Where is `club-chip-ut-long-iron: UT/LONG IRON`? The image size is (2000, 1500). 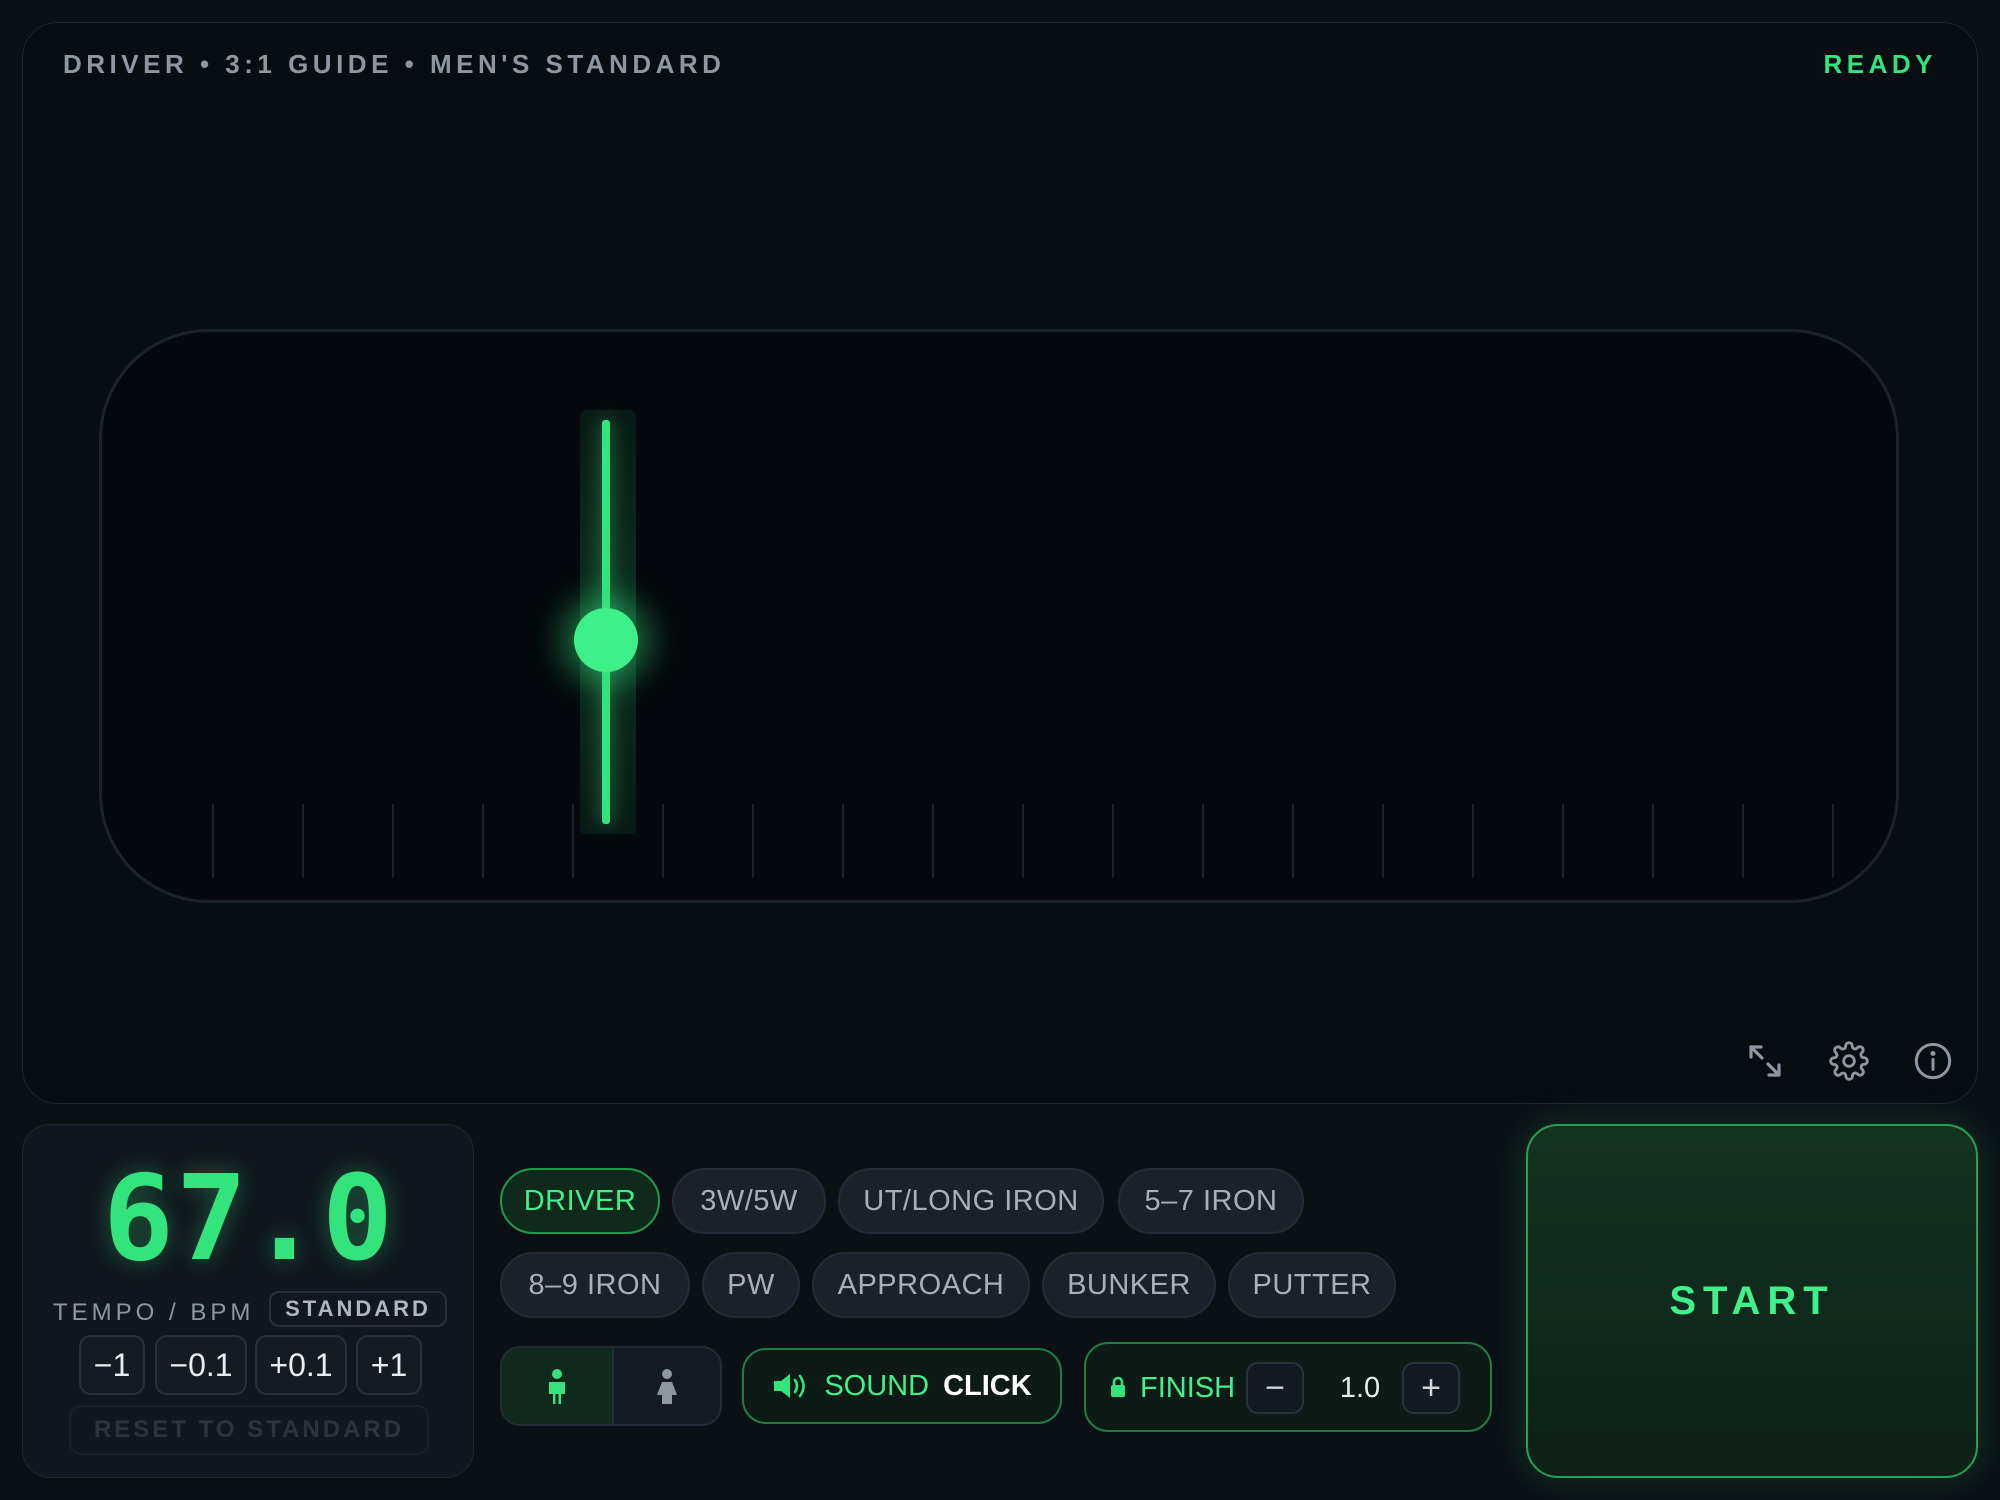
club-chip-ut-long-iron: UT/LONG IRON is located at coordinates (971, 1201).